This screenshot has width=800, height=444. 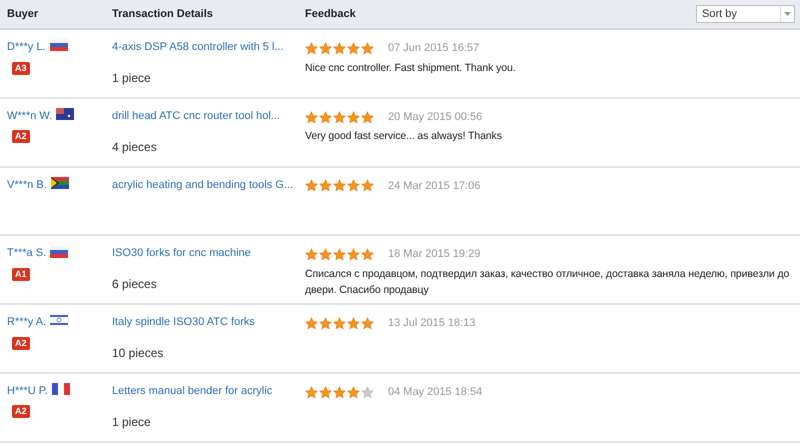 What do you see at coordinates (29, 116) in the screenshot?
I see `buyer-name: W***n W.` at bounding box center [29, 116].